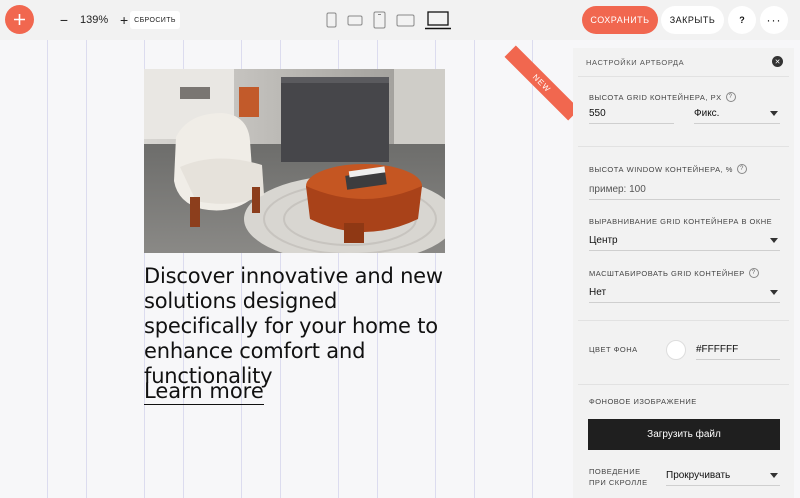 Image resolution: width=800 pixels, height=498 pixels. What do you see at coordinates (379, 20) in the screenshot?
I see `tablet-portrait-icon` at bounding box center [379, 20].